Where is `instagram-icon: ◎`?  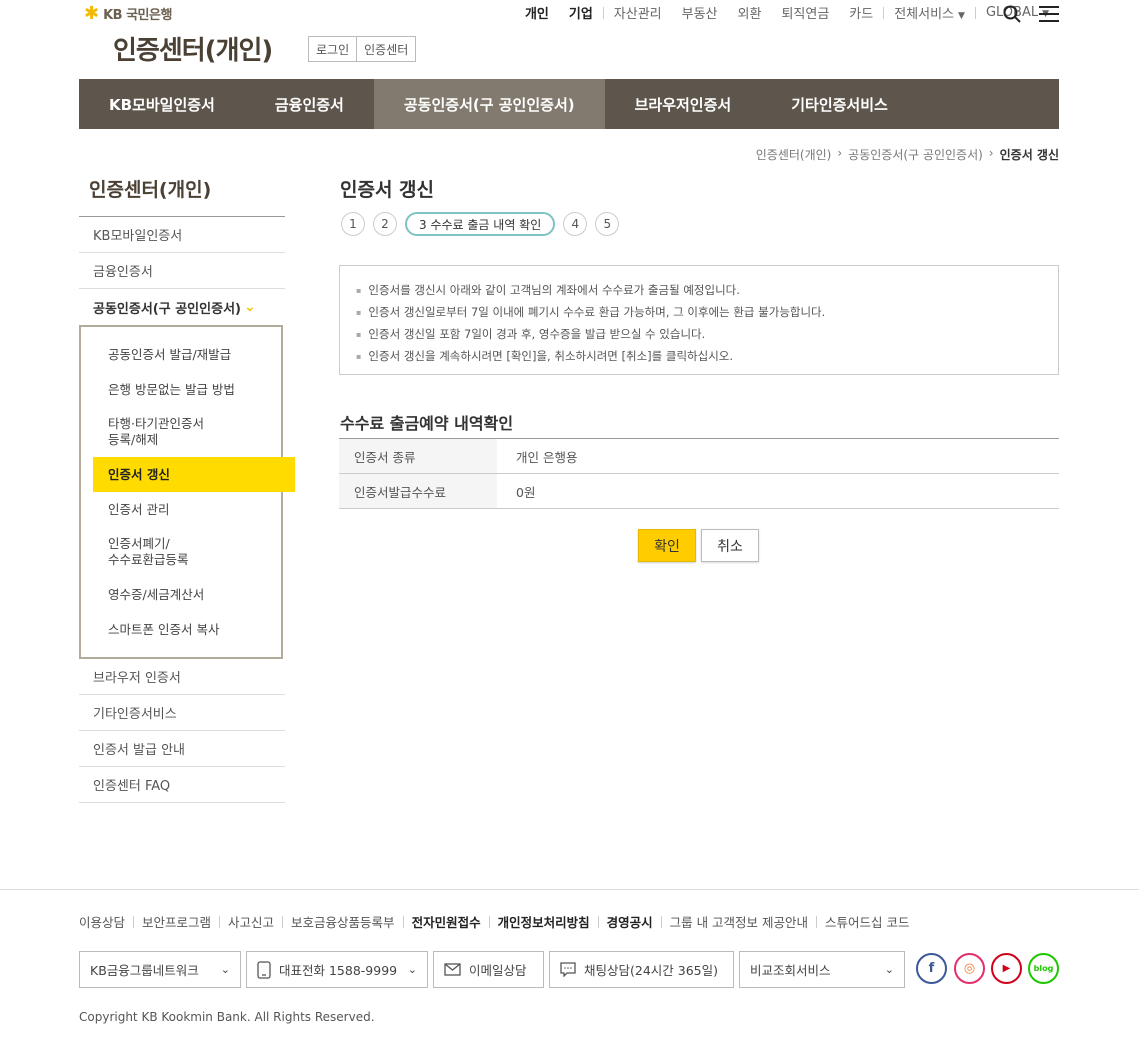 instagram-icon: ◎ is located at coordinates (969, 968).